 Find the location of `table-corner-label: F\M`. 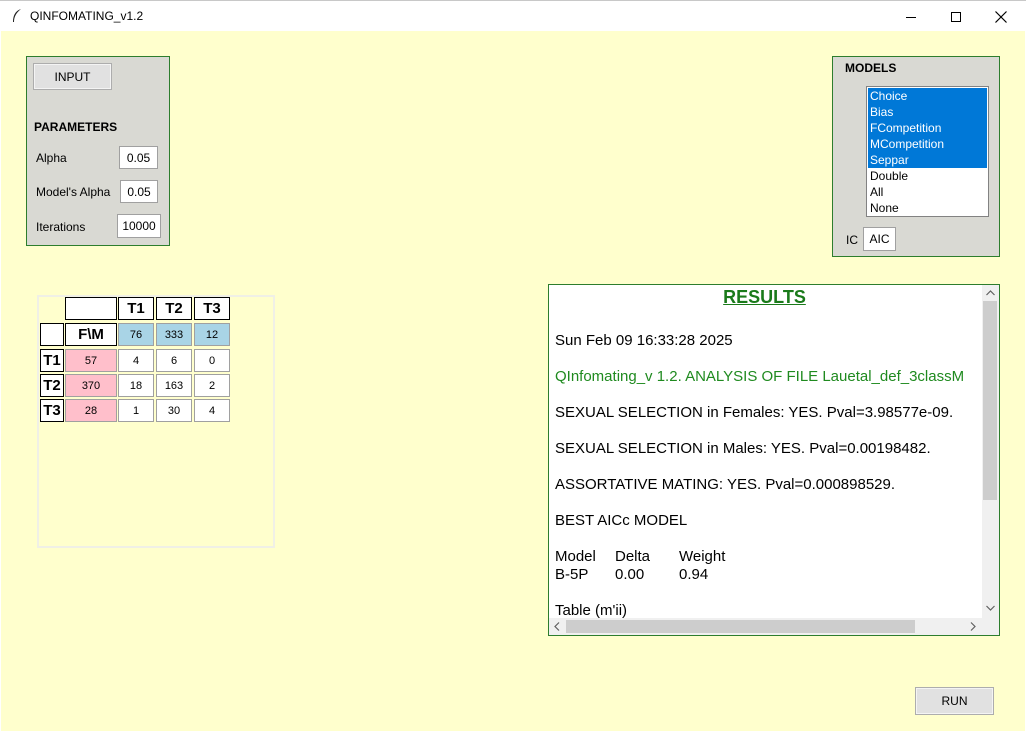

table-corner-label: F\M is located at coordinates (91, 334).